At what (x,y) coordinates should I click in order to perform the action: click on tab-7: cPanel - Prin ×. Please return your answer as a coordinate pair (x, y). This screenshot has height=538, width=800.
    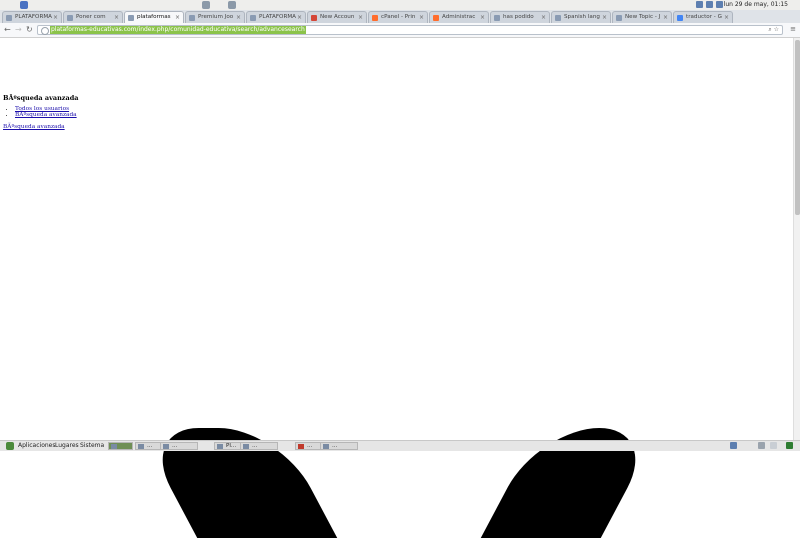
    Looking at the image, I should click on (398, 17).